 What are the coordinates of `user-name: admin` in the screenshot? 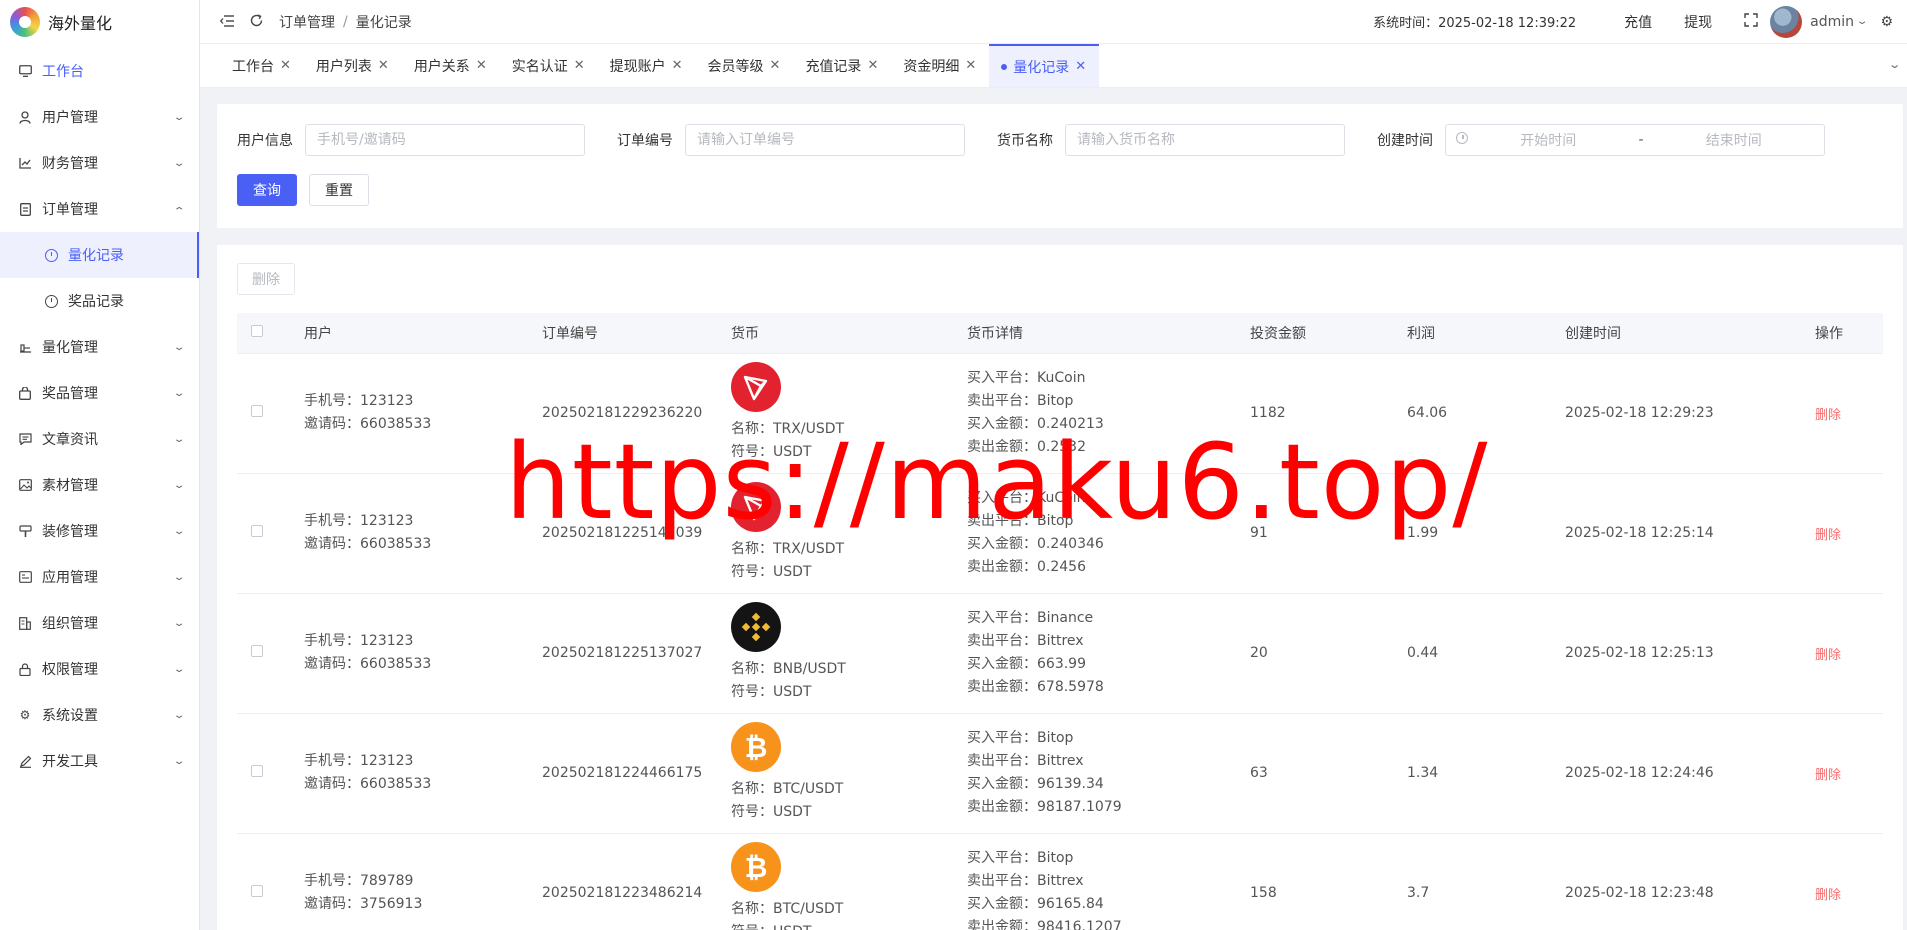 It's located at (1832, 22).